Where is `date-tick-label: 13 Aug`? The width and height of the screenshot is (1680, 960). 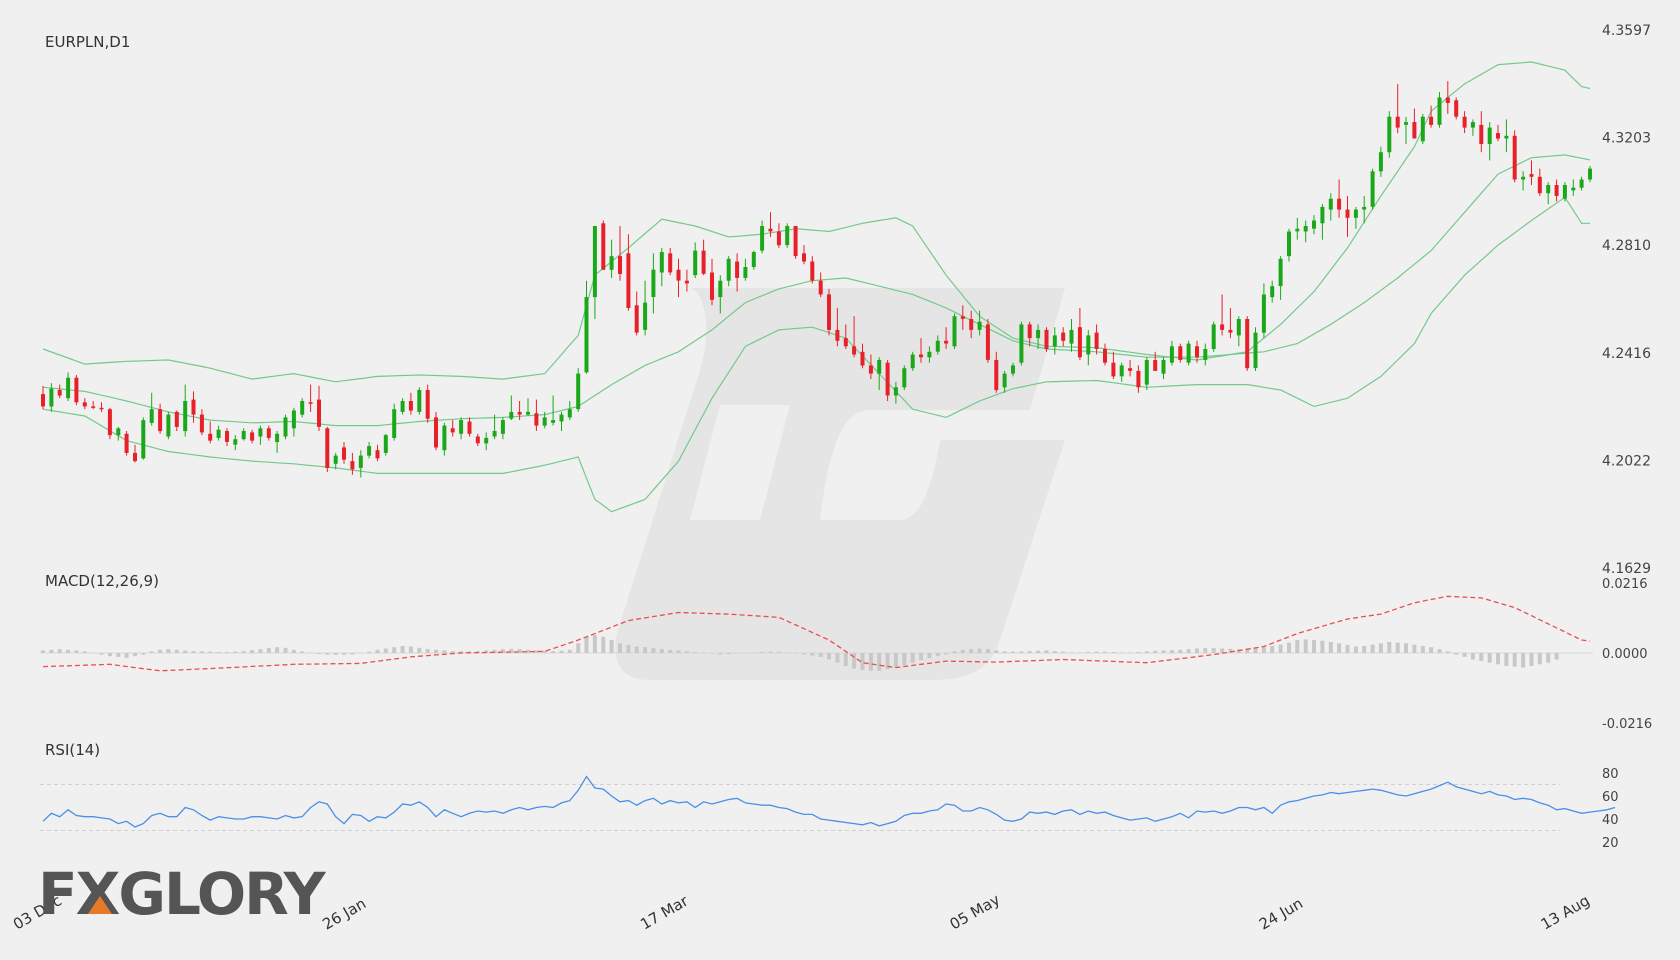
date-tick-label: 13 Aug is located at coordinates (1565, 912).